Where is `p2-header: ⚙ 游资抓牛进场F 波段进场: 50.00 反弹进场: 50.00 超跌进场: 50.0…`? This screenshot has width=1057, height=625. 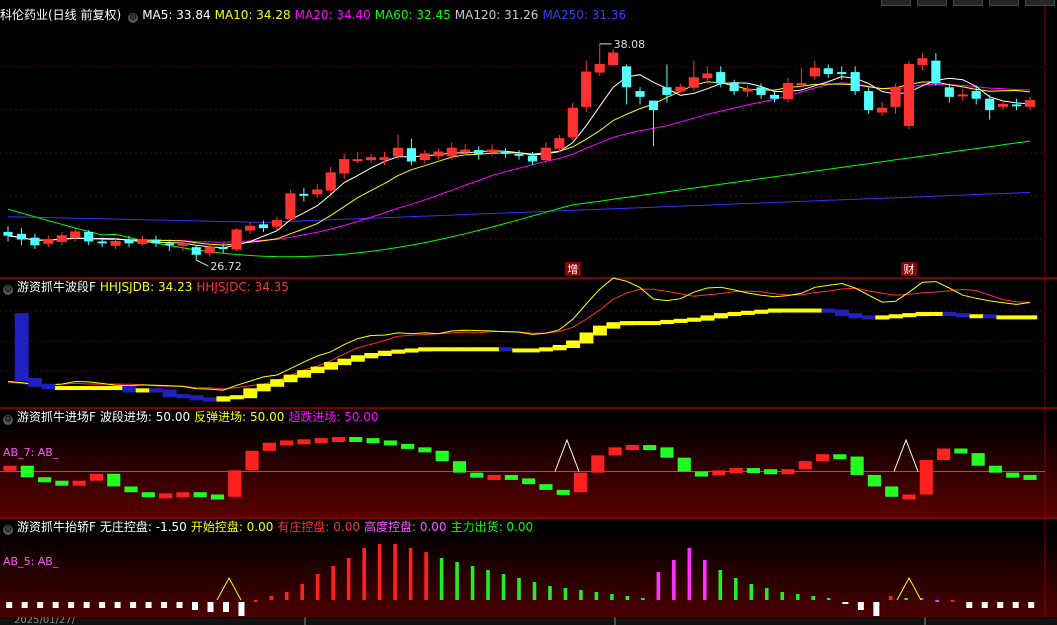 p2-header: ⚙ 游资抓牛进场F 波段进场: 50.00 反弹进场: 50.00 超跌进场: 50.0… is located at coordinates (193, 417).